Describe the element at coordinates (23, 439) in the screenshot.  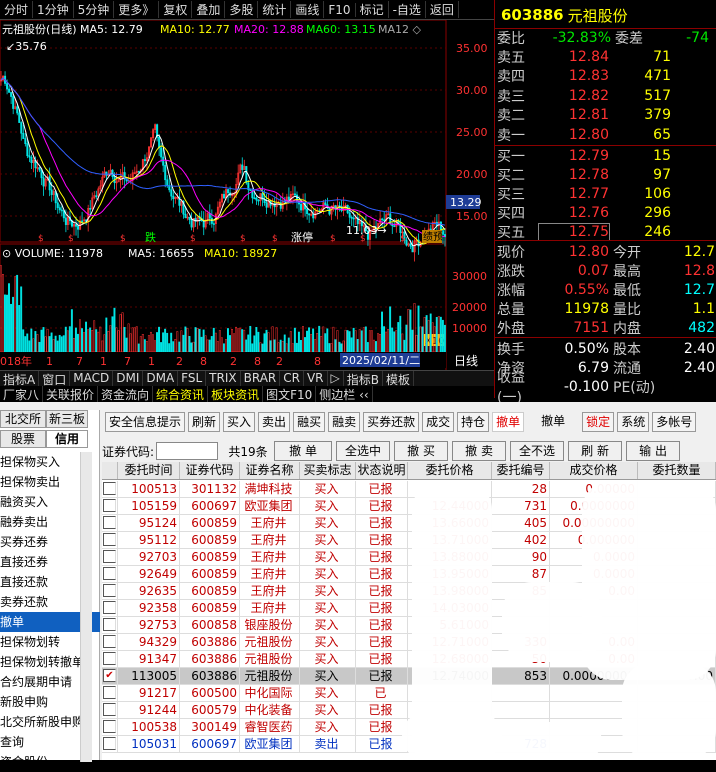
I see `market-tab: 股票` at that location.